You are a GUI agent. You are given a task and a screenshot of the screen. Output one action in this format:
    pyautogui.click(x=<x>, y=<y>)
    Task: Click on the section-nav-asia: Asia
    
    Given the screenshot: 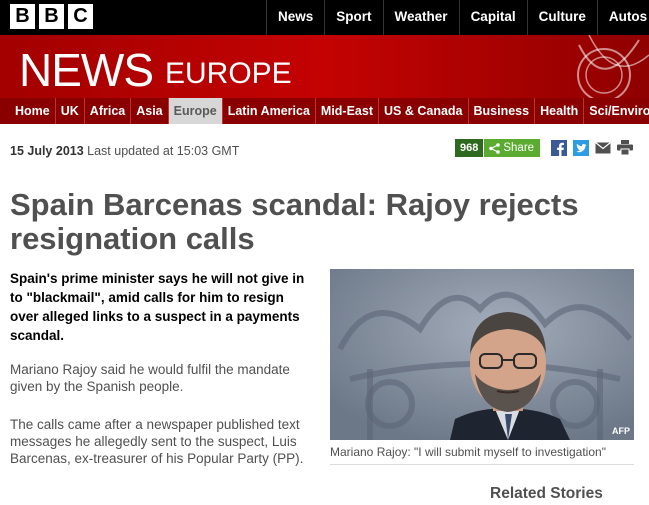 What is the action you would take?
    pyautogui.click(x=150, y=111)
    